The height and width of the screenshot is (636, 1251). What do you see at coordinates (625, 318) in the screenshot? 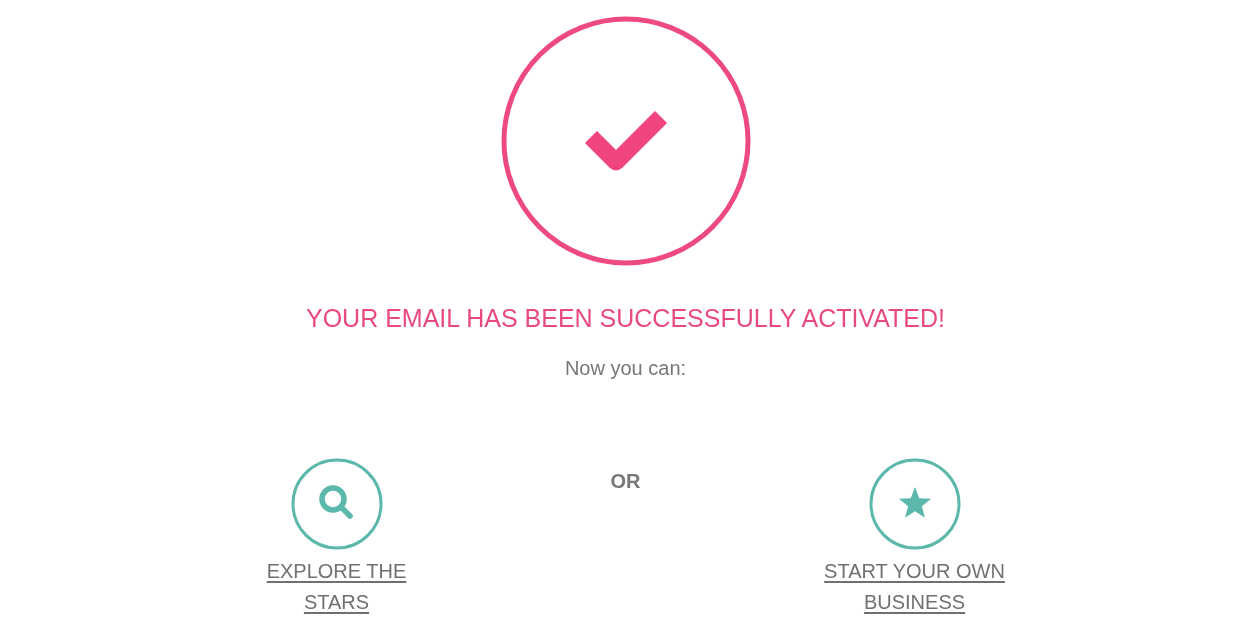
I see `heading: YOUR EMAIL HAS BEEN SUCCESSFULLY ACTIVATED!` at bounding box center [625, 318].